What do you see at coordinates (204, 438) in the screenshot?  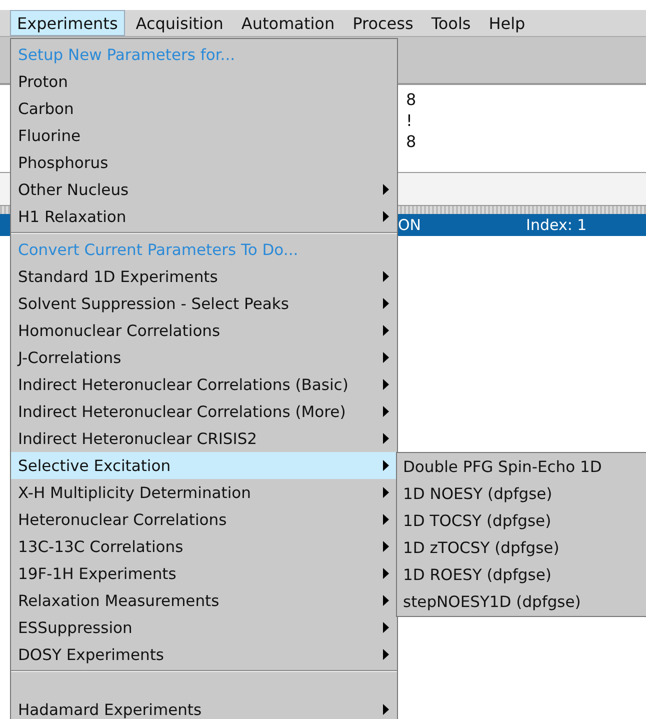 I see `menu-item: Indirect Heteronuclear CRISIS2` at bounding box center [204, 438].